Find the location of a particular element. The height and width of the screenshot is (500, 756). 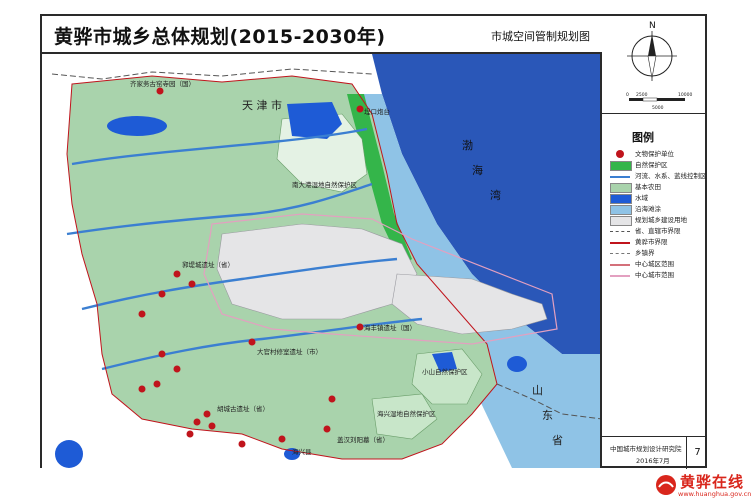

compass-box: N 0 2500 5000 10000 is located at coordinates (654, 65).